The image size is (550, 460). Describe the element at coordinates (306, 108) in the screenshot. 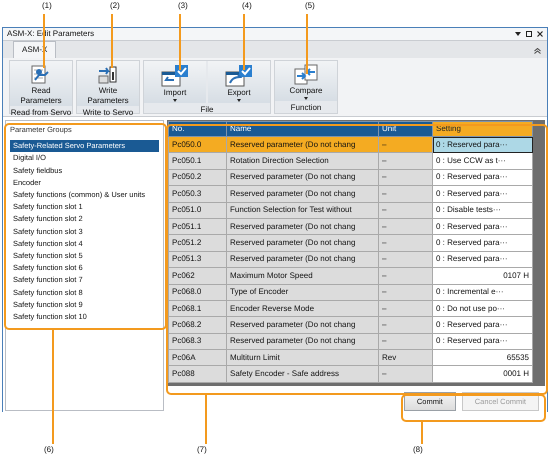

I see `group-label: Function` at that location.